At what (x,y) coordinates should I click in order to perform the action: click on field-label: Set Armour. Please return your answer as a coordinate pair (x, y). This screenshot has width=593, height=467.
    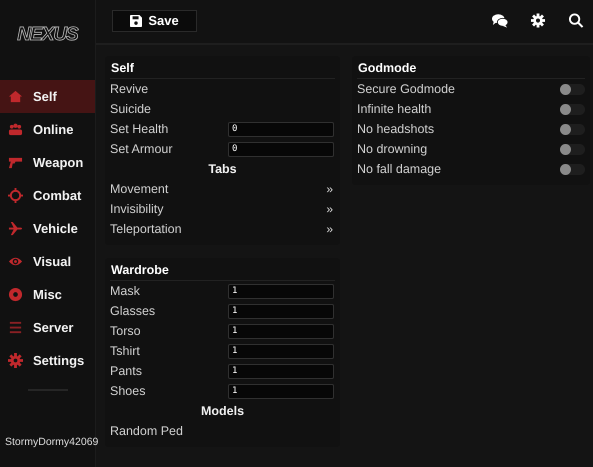
    Looking at the image, I should click on (141, 149).